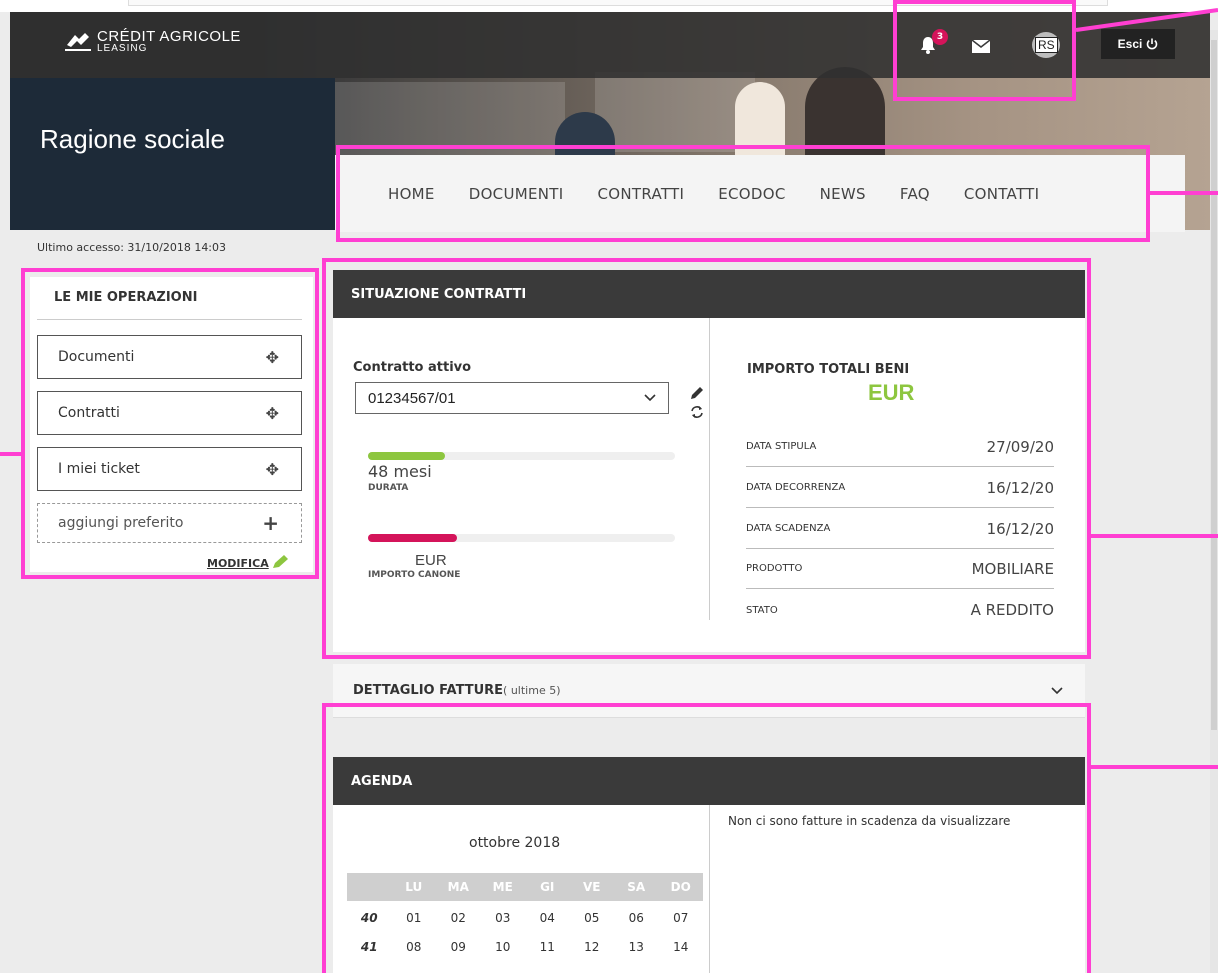 The image size is (1218, 973). I want to click on detail-key: STATO, so click(762, 610).